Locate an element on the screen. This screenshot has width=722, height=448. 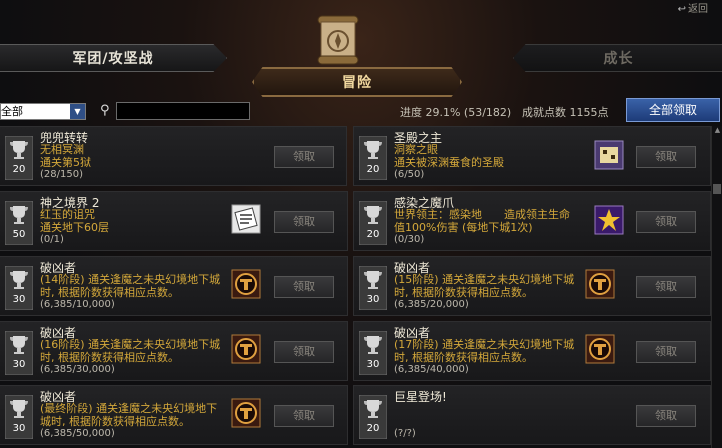
search-input is located at coordinates (183, 111).